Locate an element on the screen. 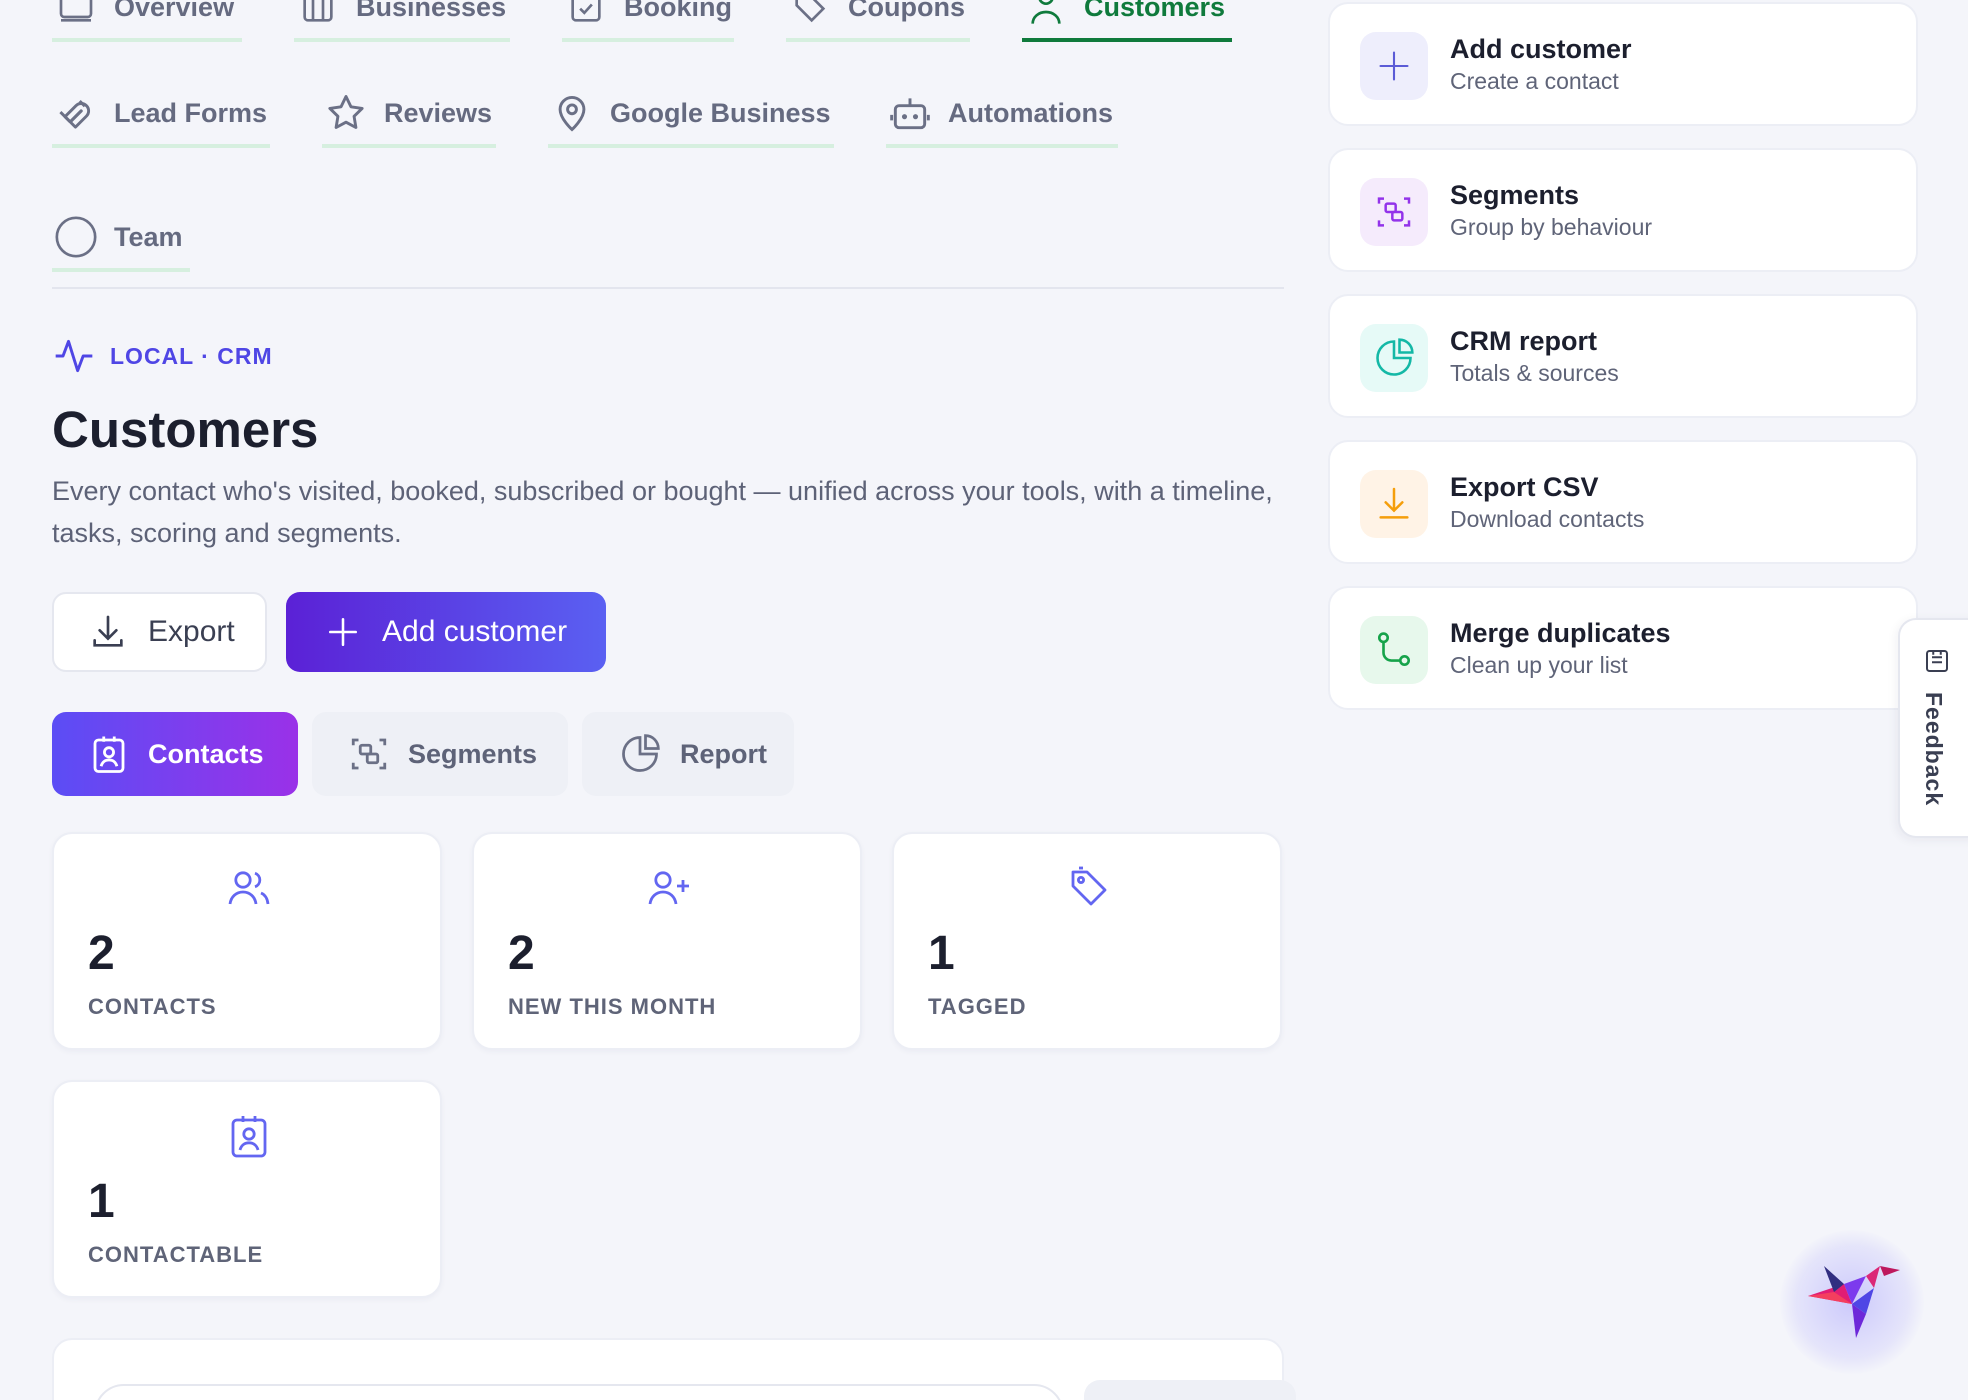  nav-item-label: Booking is located at coordinates (678, 11).